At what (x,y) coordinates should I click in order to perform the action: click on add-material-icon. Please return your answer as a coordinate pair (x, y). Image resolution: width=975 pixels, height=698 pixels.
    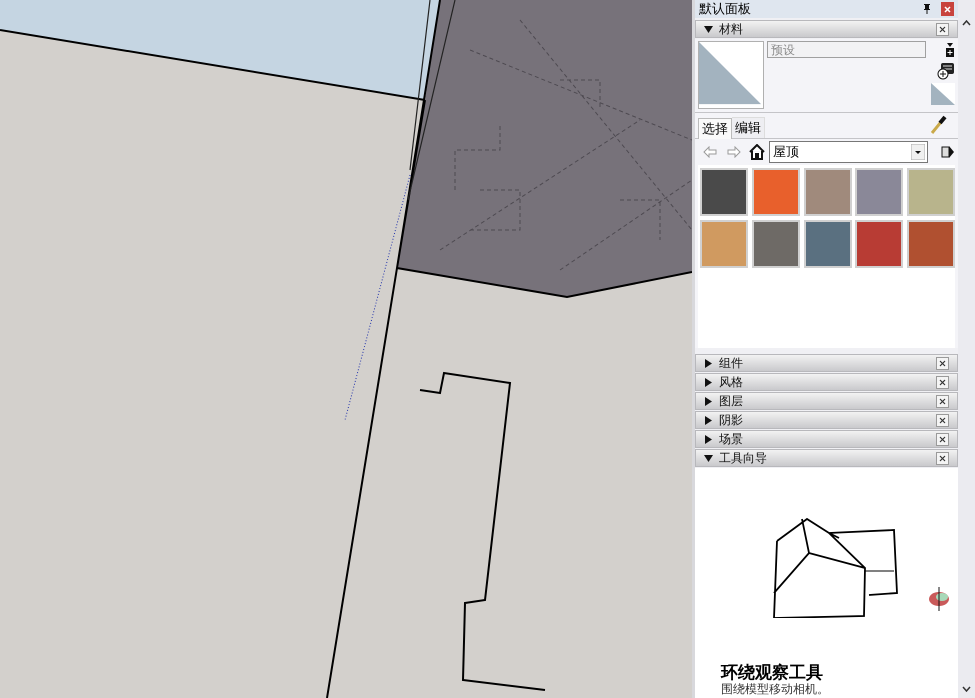
    Looking at the image, I should click on (950, 50).